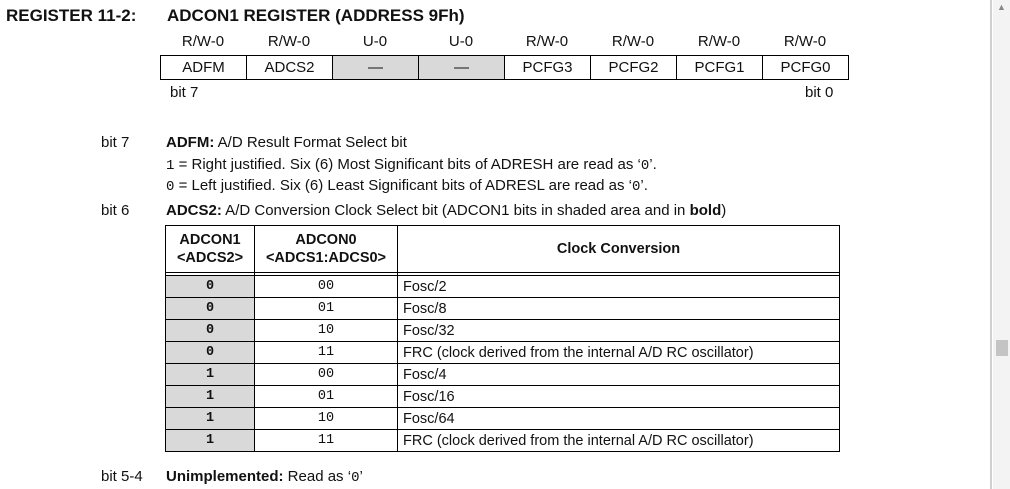 The width and height of the screenshot is (1010, 489). What do you see at coordinates (724, 210) in the screenshot?
I see `bit6-desc-end: )` at bounding box center [724, 210].